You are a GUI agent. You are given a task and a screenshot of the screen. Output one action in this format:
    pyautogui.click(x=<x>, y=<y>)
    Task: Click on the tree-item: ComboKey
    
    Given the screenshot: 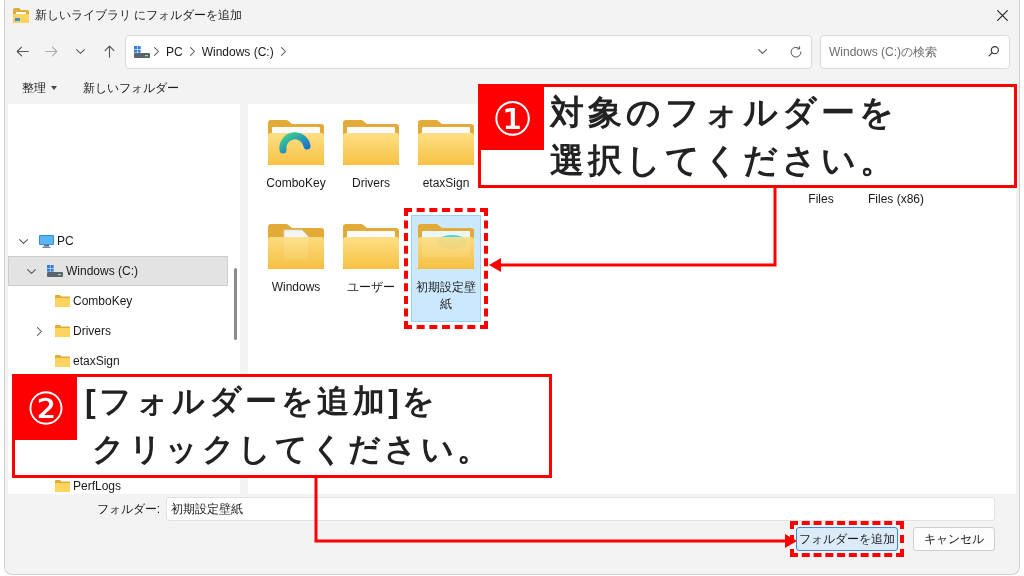 What is the action you would take?
    pyautogui.click(x=118, y=301)
    